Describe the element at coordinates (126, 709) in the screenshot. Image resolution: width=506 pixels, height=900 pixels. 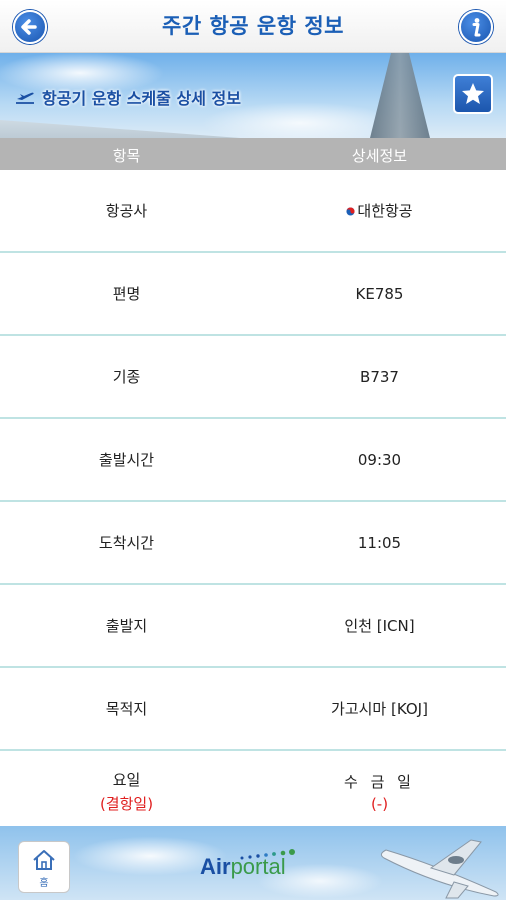
I see `row-label: 목적지` at that location.